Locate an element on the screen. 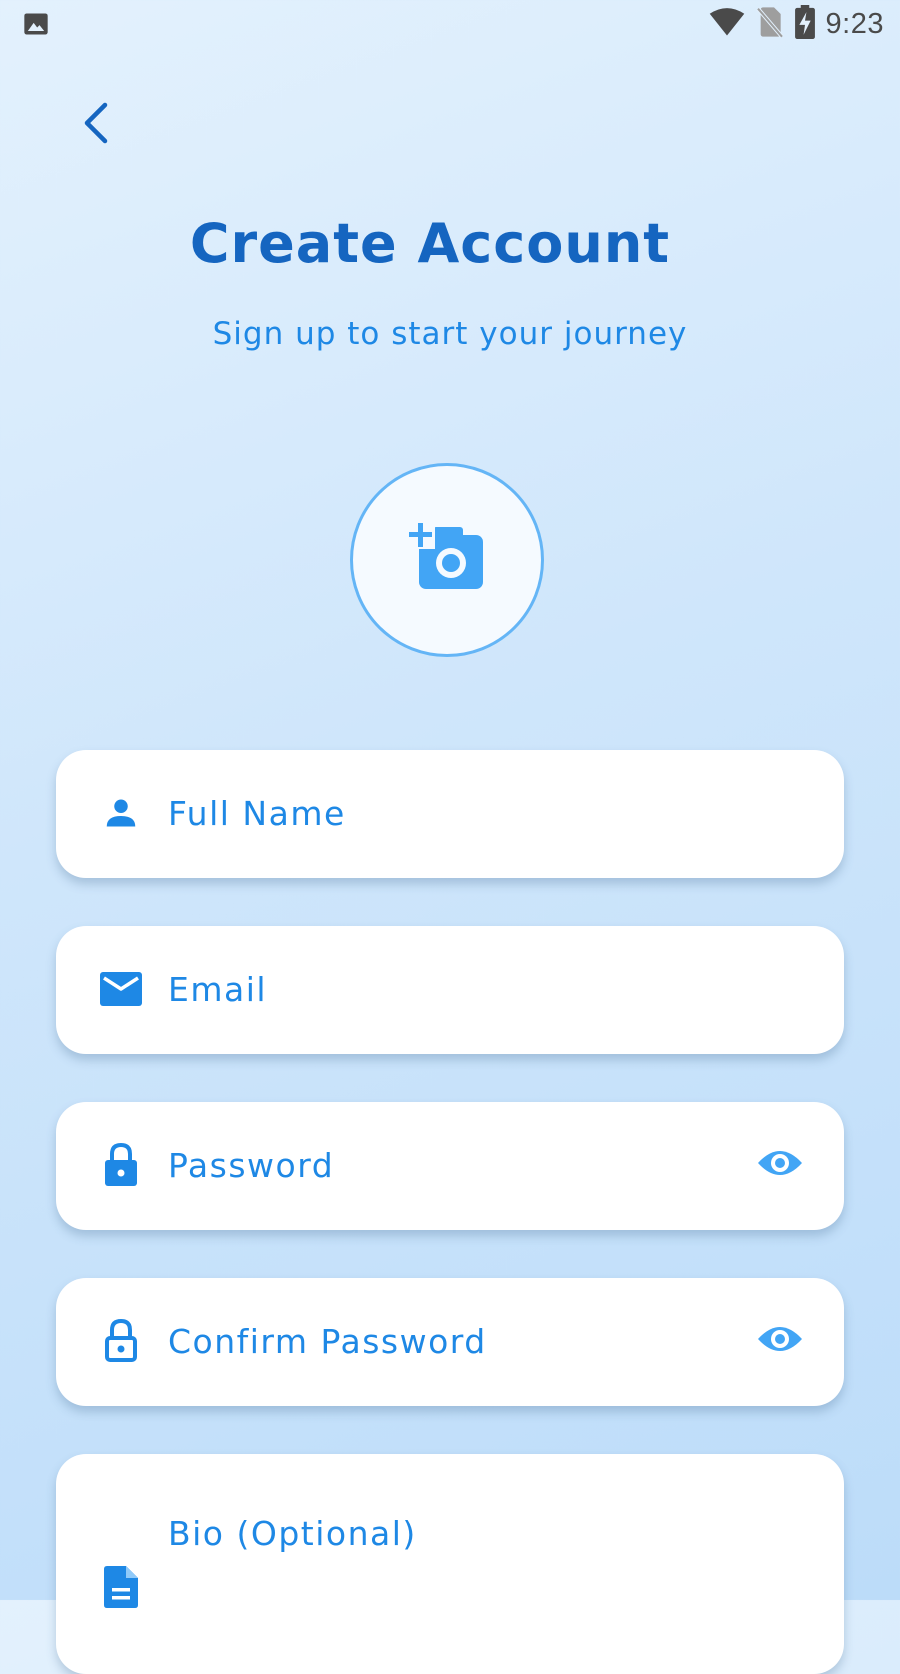  lock-icon is located at coordinates (121, 1165).